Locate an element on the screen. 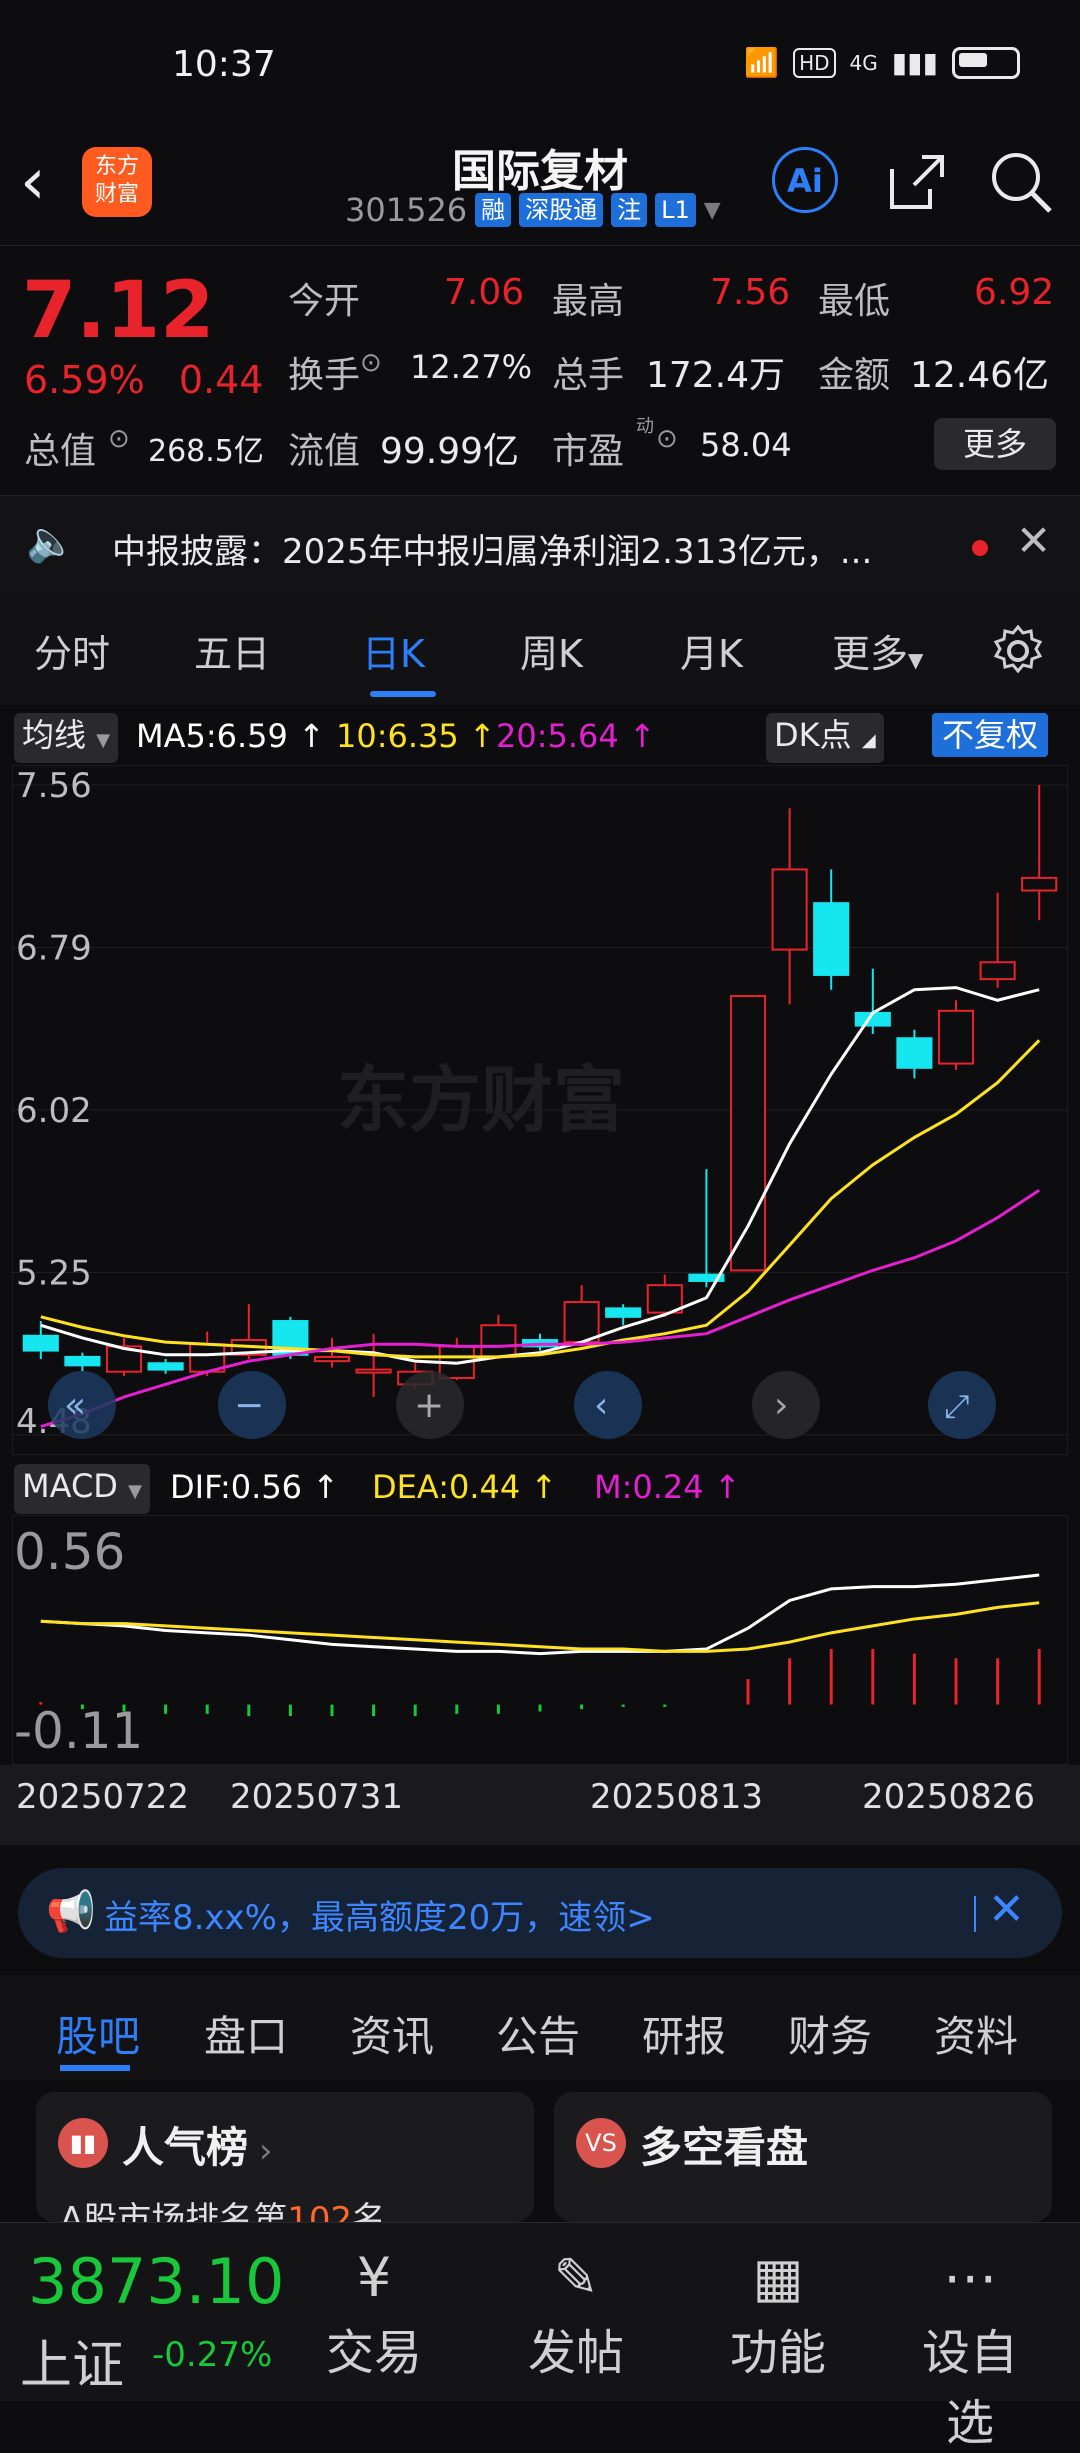 The height and width of the screenshot is (2453, 1080). macd-chart: 0.56 -0.11 is located at coordinates (540, 1640).